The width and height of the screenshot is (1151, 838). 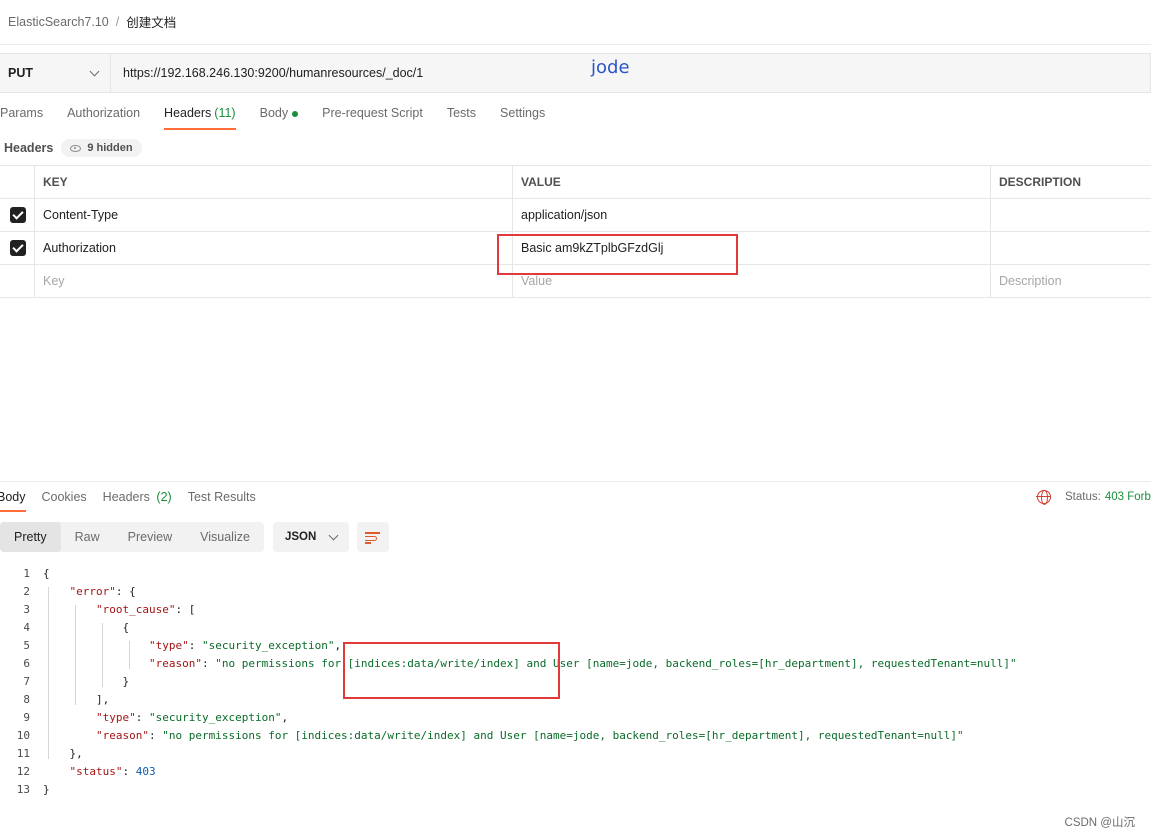 I want to click on tab-pre-request-script: Pre-request Script, so click(x=372, y=118).